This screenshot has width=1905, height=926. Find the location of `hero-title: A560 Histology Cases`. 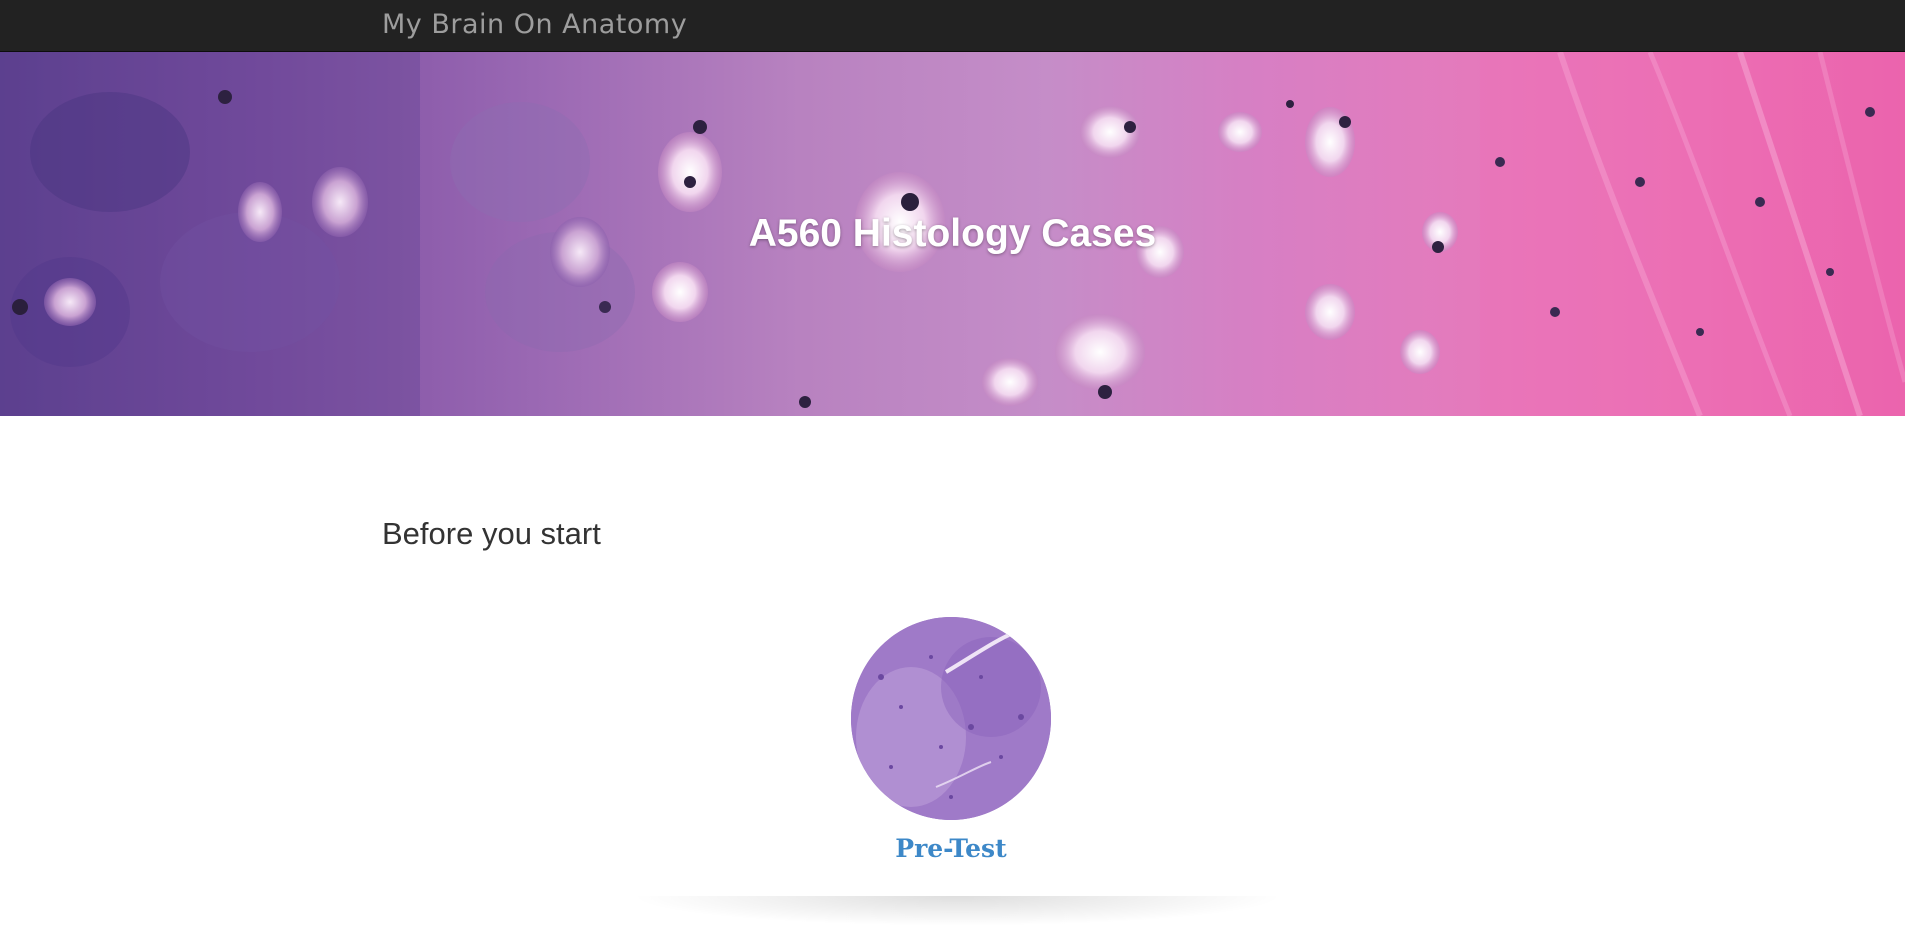

hero-title: A560 Histology Cases is located at coordinates (952, 233).